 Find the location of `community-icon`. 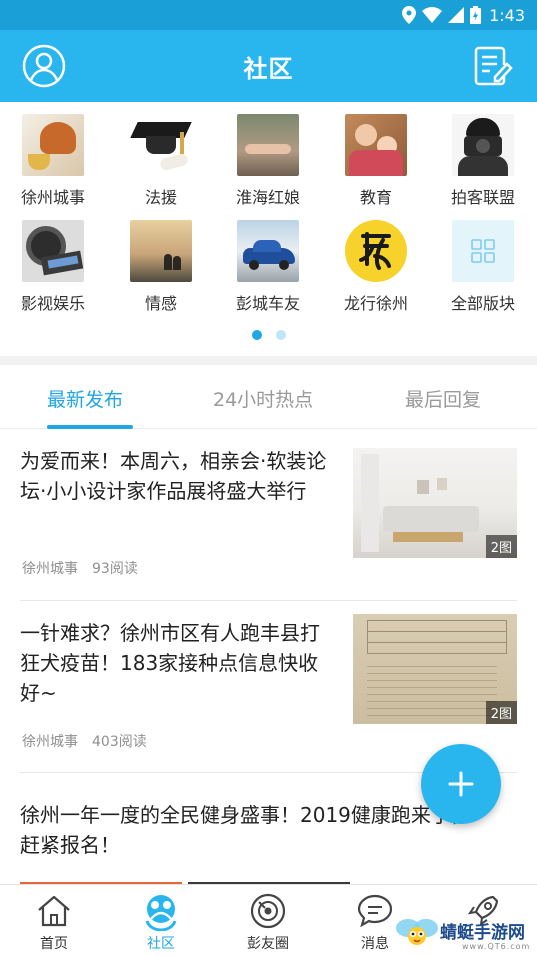

community-icon is located at coordinates (161, 913).